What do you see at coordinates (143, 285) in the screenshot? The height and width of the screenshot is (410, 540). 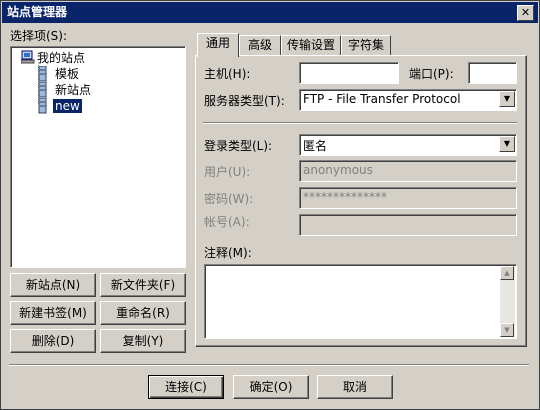 I see `new-folder-button: 新文件夹(F)` at bounding box center [143, 285].